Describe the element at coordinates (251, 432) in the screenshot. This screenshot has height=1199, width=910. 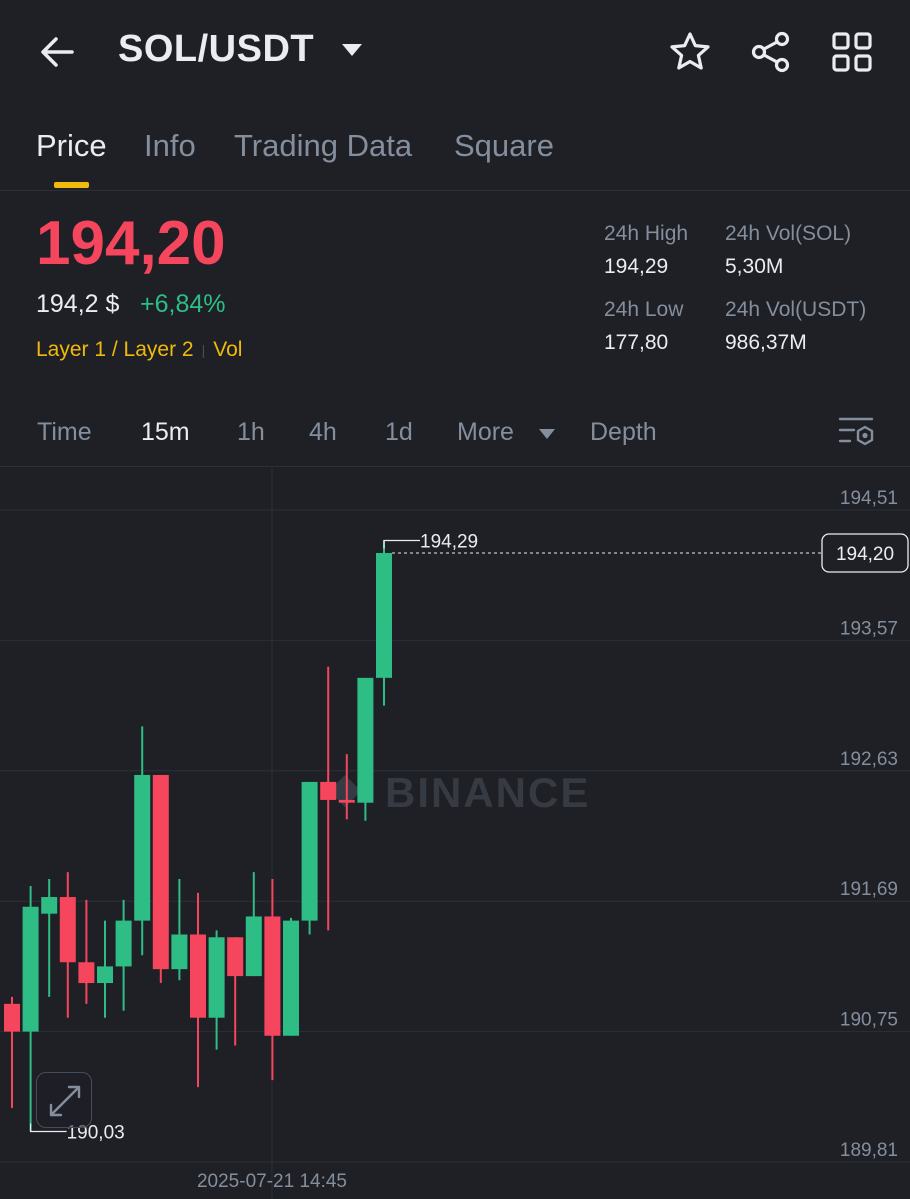
I see `interval-1h: 1h` at that location.